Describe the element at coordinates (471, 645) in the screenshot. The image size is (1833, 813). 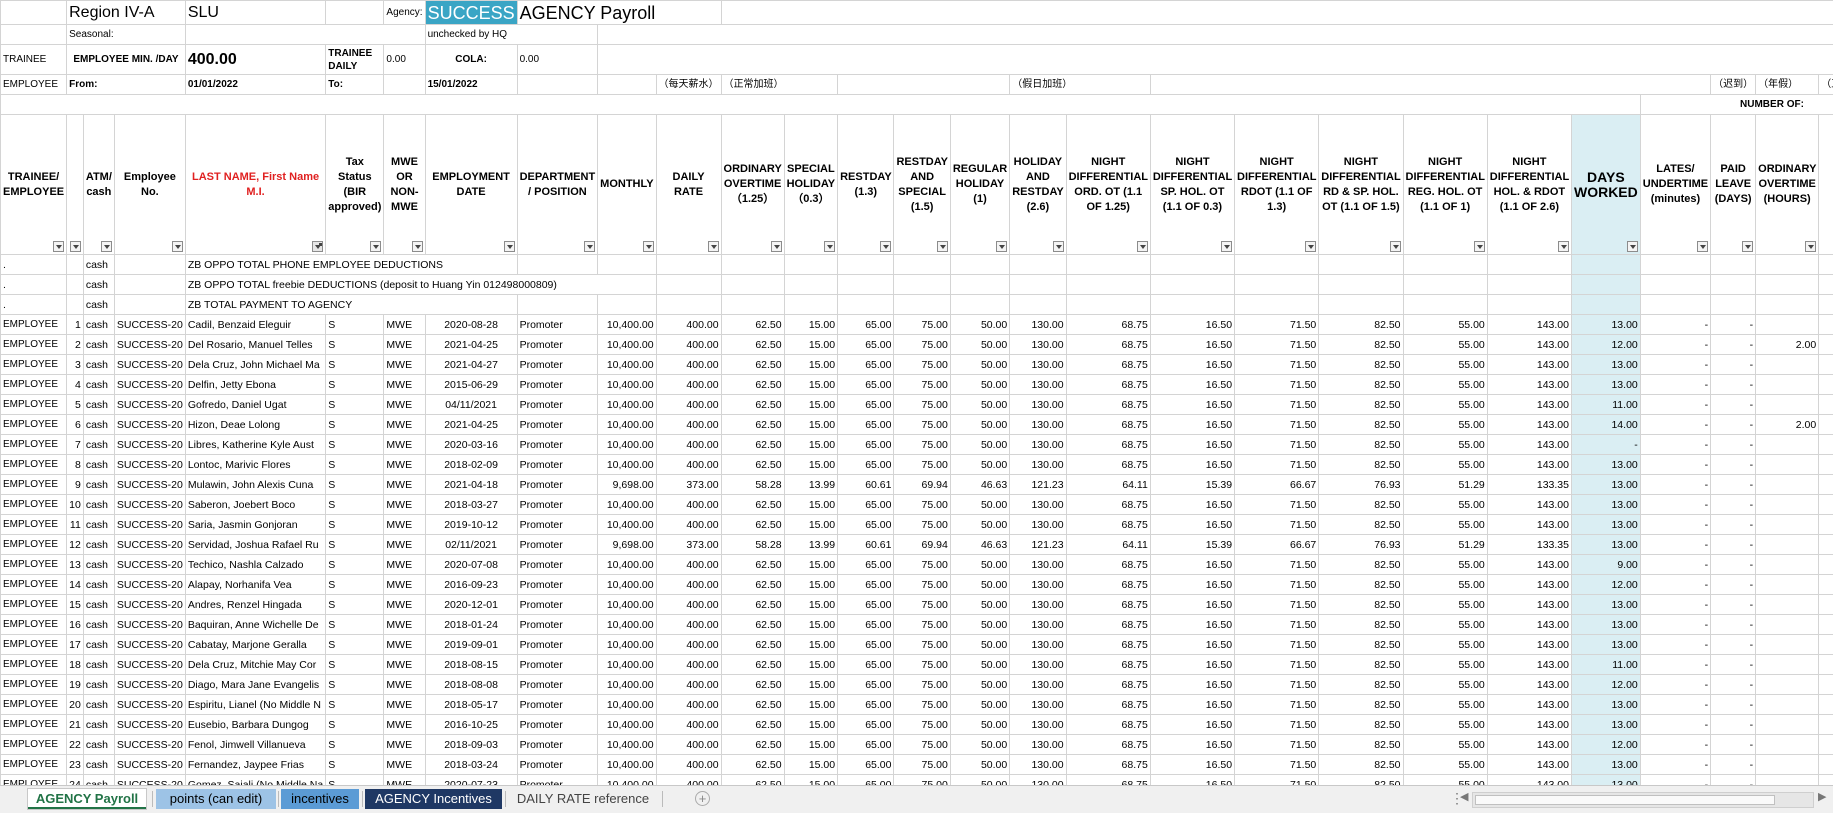
I see `cell-date: 2019-09-01` at that location.